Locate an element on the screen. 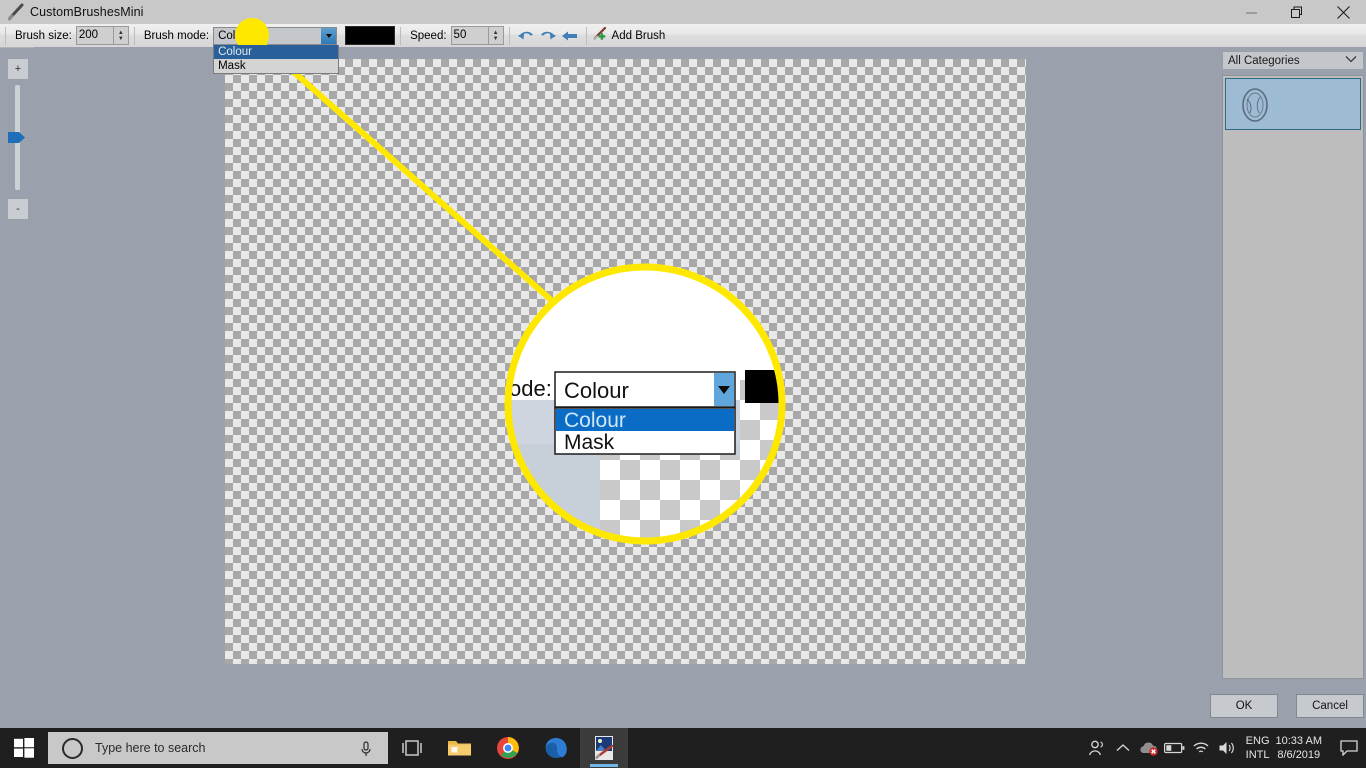 The height and width of the screenshot is (768, 1366). speed-stepper: ▲ ▼ is located at coordinates (477, 35).